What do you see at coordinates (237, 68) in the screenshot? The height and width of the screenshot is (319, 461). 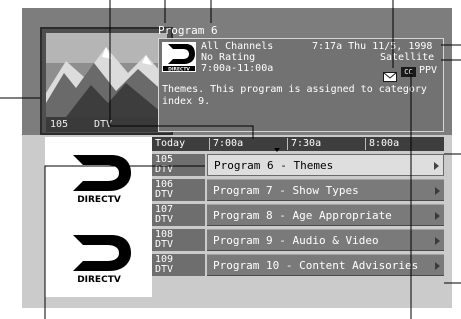 I see `time-range: 7:00a-11:00a` at bounding box center [237, 68].